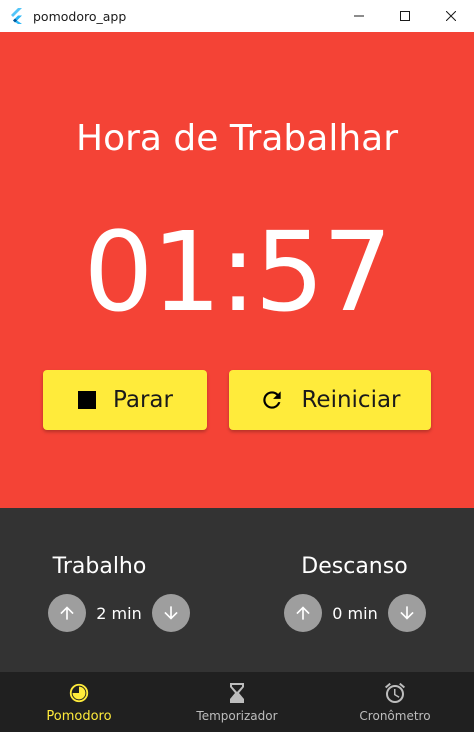 The width and height of the screenshot is (474, 732). Describe the element at coordinates (79, 716) in the screenshot. I see `nav-label-pomodoro: Pomodoro` at that location.